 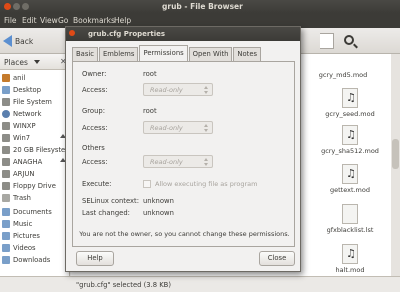 I want to click on file-item: ♫ gcry_seed.mod, so click(x=350, y=103).